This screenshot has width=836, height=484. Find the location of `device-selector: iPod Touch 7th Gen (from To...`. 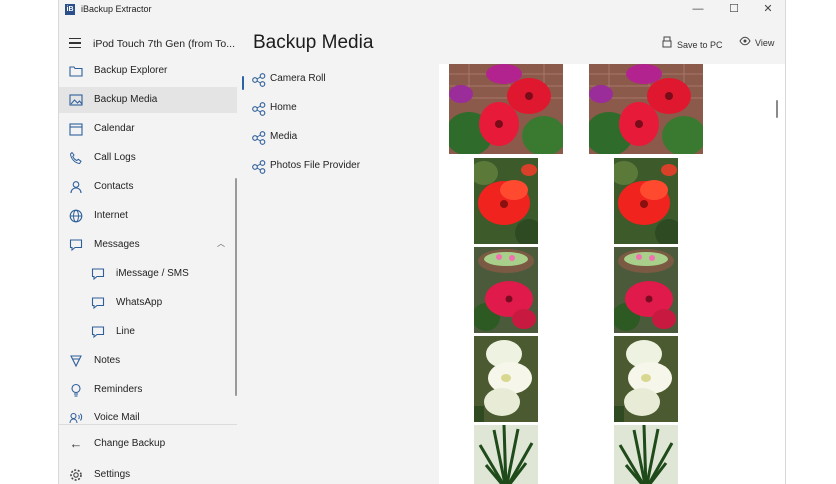

device-selector: iPod Touch 7th Gen (from To... is located at coordinates (149, 45).